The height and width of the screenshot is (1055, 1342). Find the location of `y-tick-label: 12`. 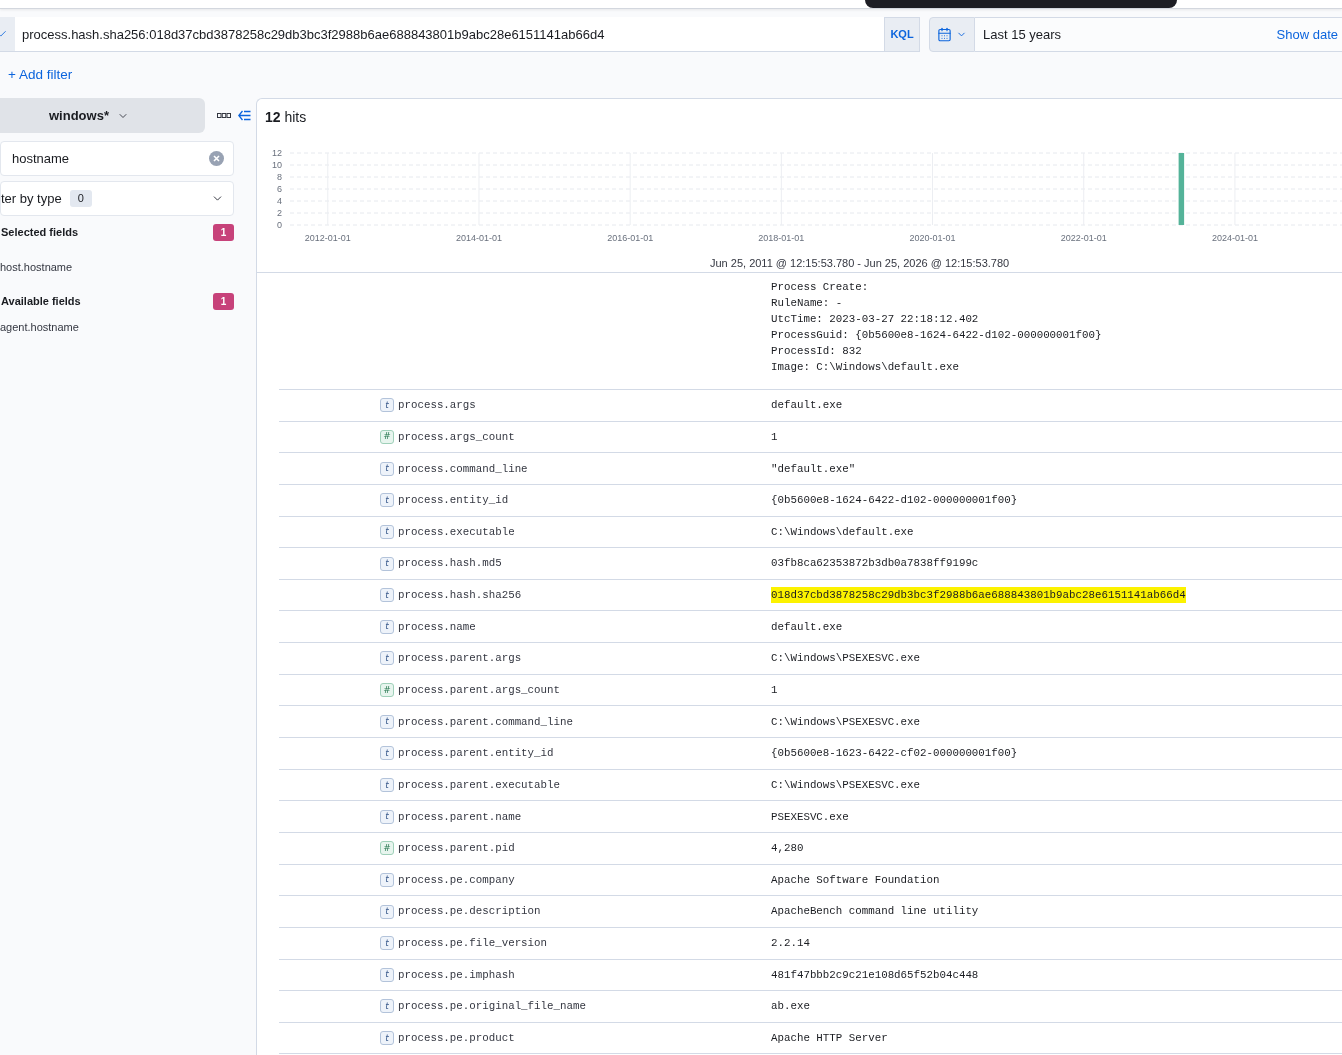

y-tick-label: 12 is located at coordinates (277, 153).